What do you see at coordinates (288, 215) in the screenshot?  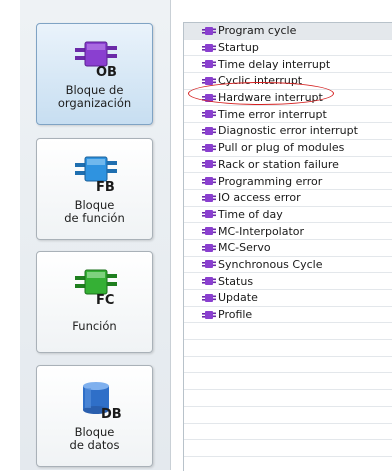 I see `ob-list-item: Time of day` at bounding box center [288, 215].